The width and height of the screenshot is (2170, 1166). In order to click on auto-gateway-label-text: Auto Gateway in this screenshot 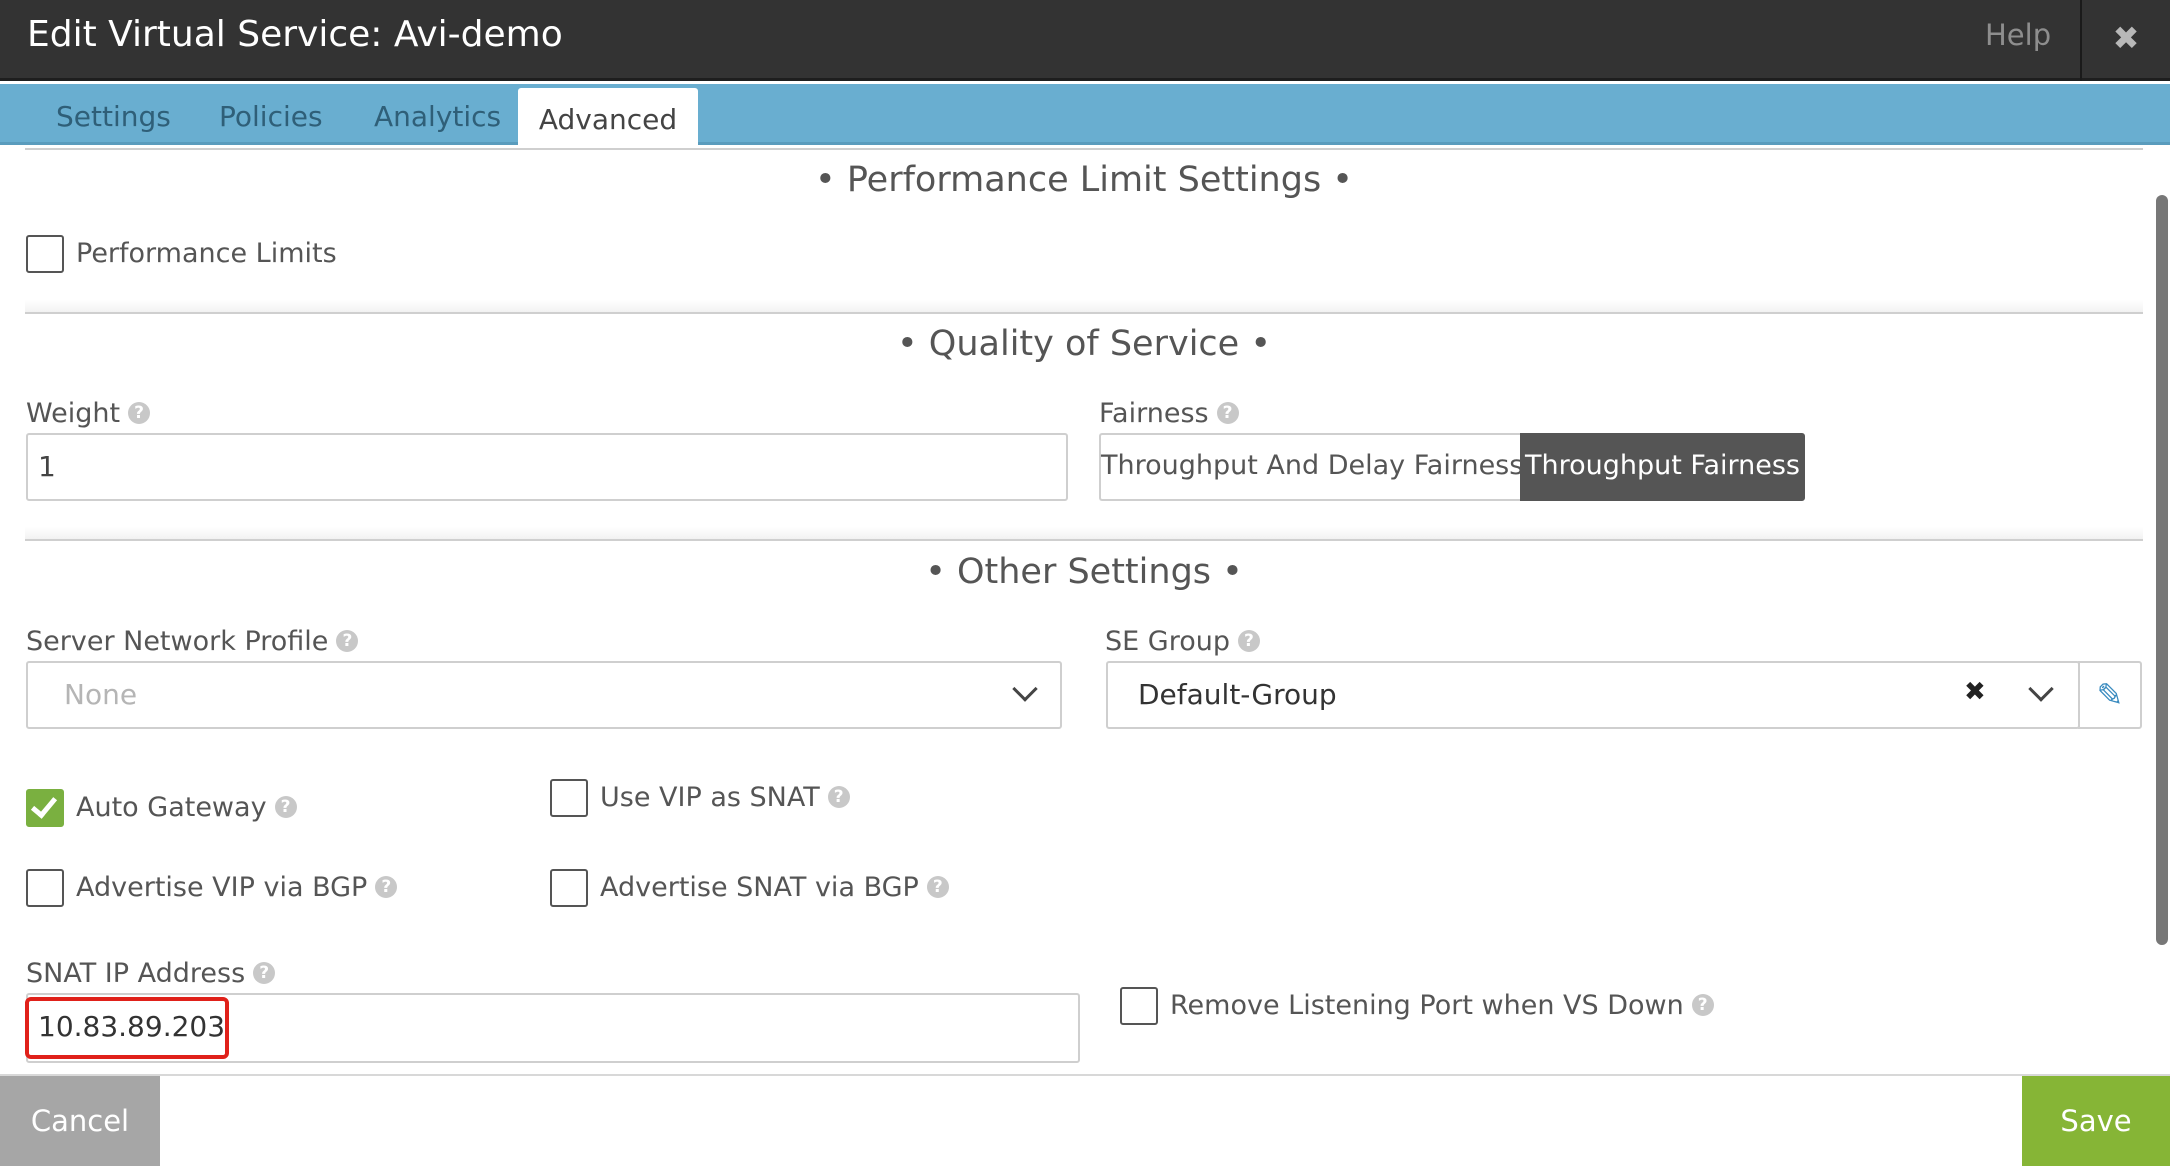, I will do `click(171, 807)`.